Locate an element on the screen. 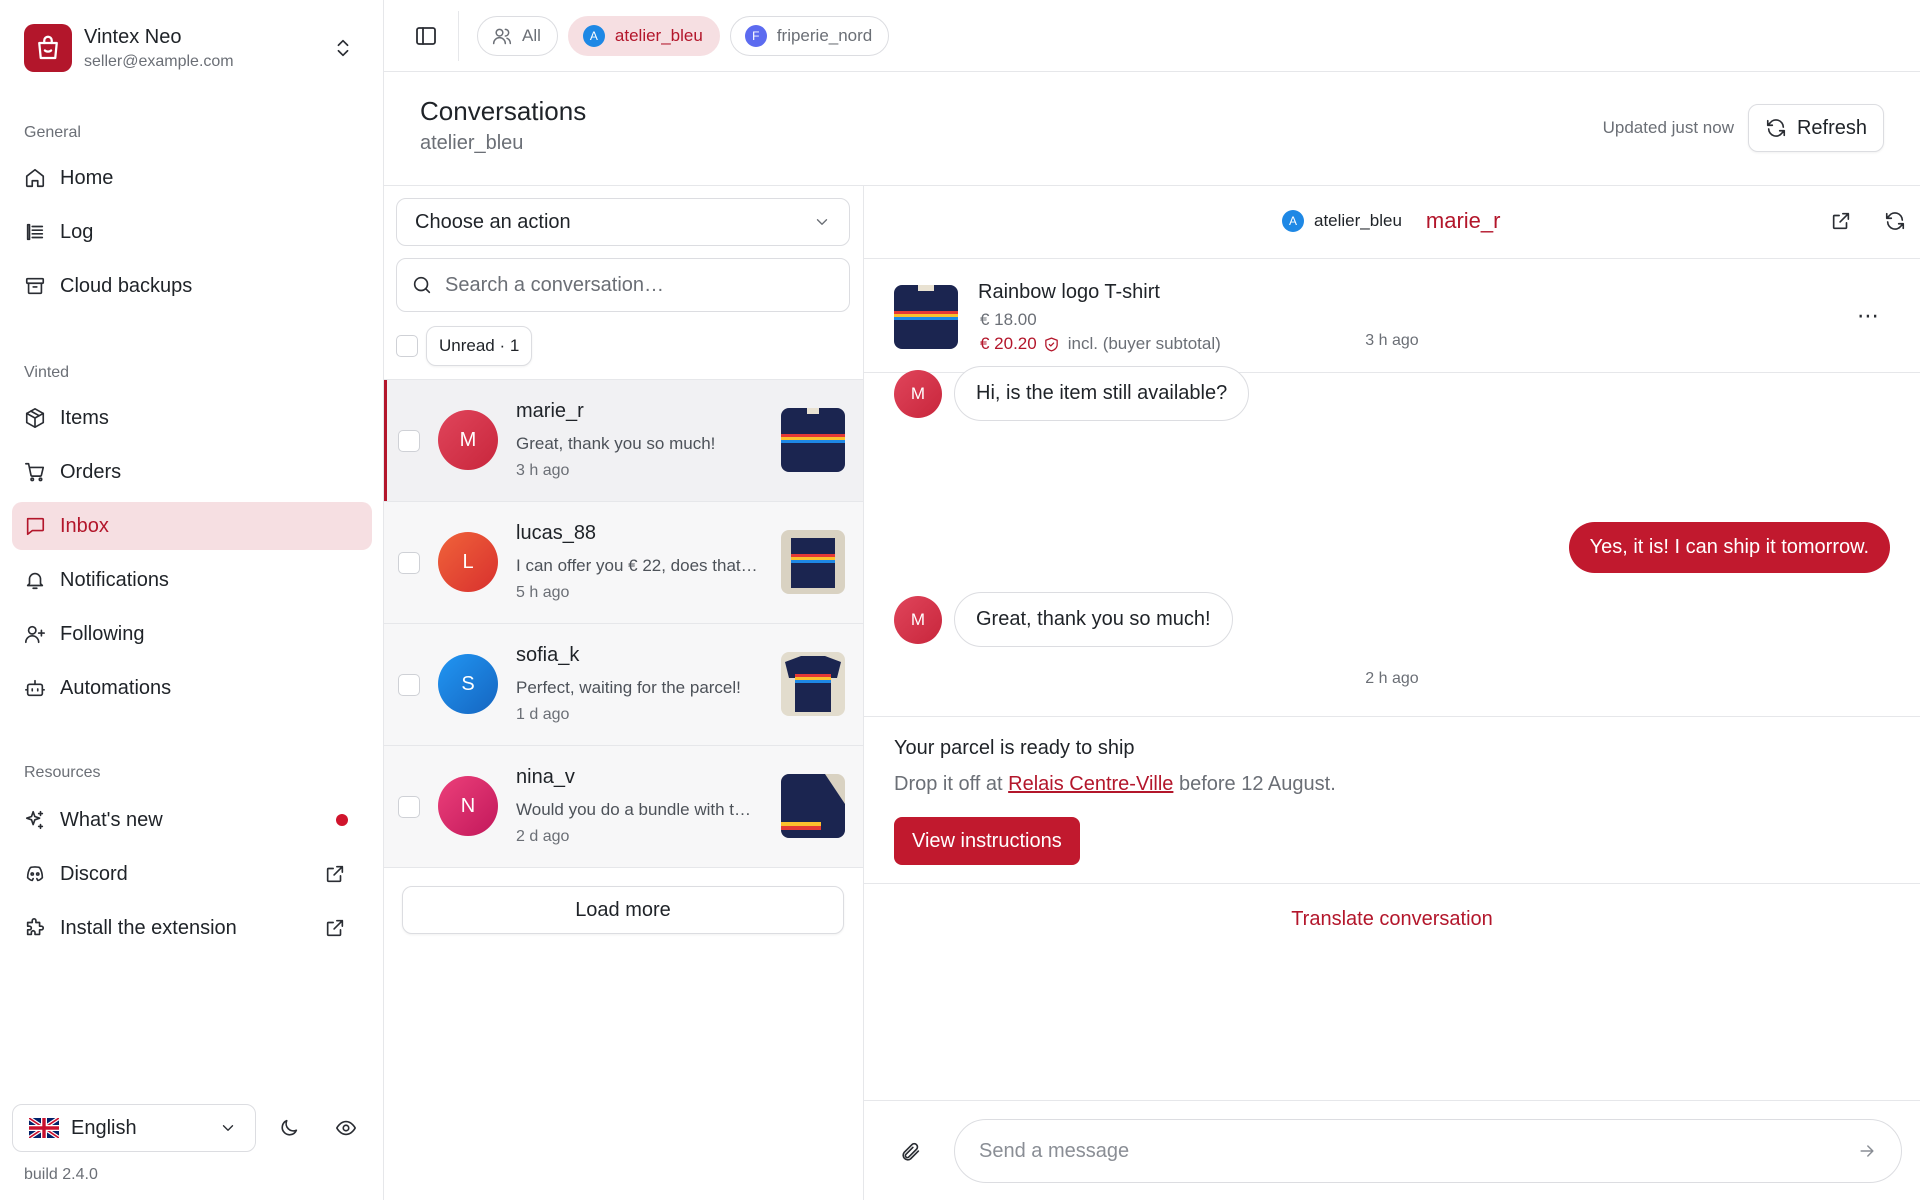 Image resolution: width=1920 pixels, height=1200 pixels. message-input-box is located at coordinates (1428, 1151).